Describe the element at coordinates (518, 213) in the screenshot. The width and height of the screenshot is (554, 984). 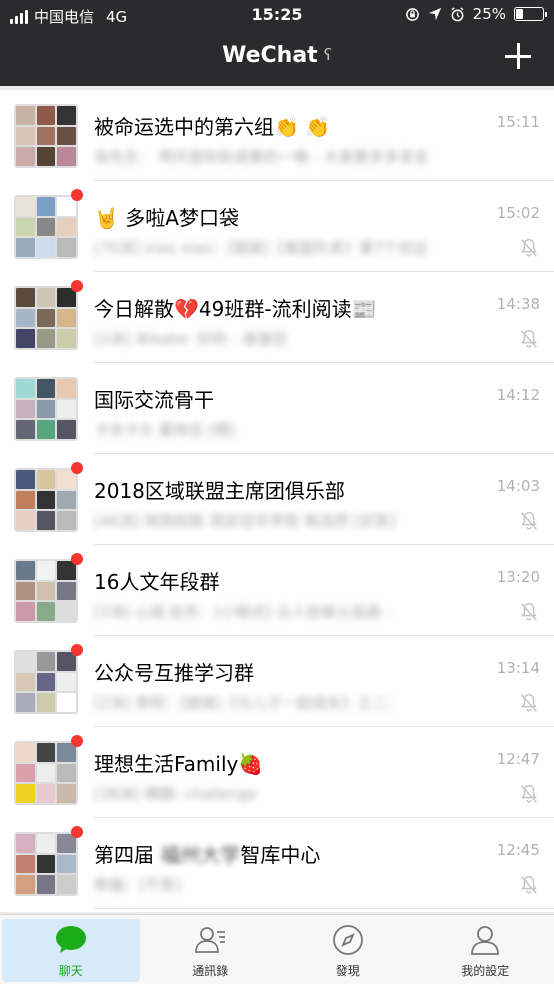
I see `chat-time: 15:02` at that location.